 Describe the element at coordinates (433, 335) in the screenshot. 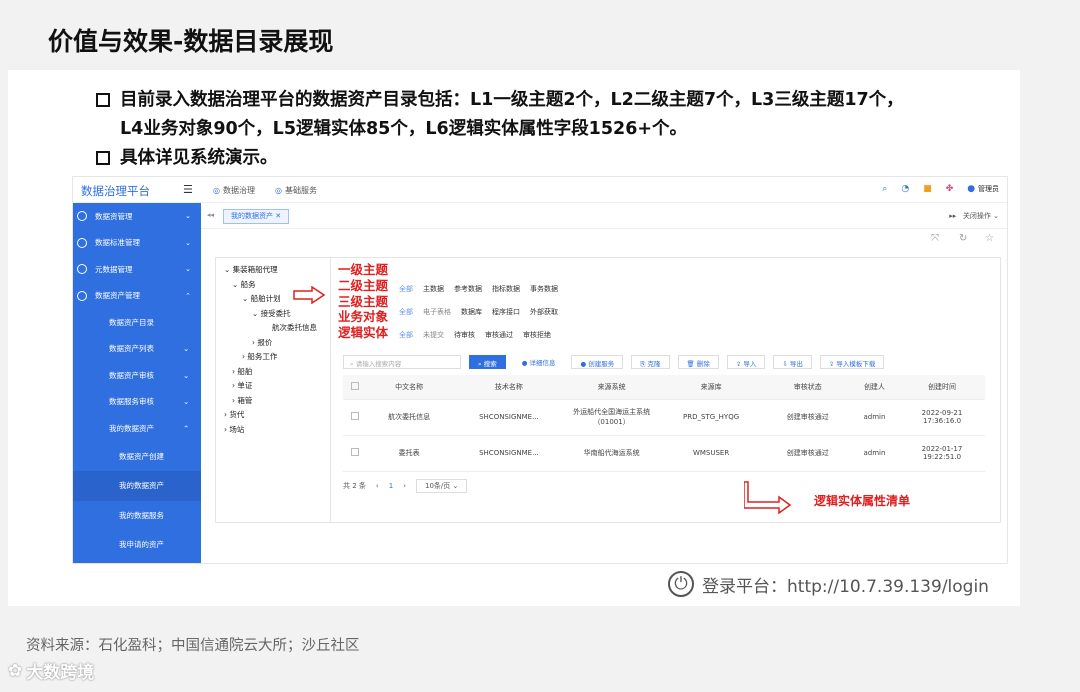

I see `filter-option: 未提交` at that location.